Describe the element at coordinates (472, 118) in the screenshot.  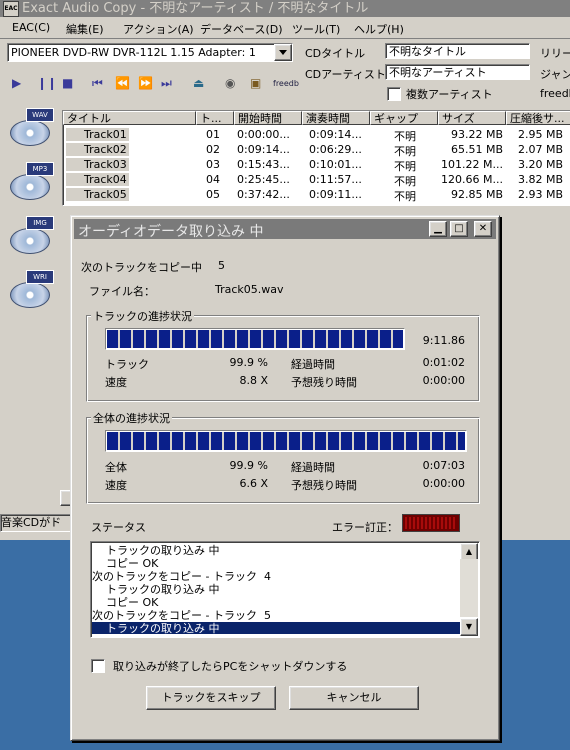
I see `col-size: サイズ` at that location.